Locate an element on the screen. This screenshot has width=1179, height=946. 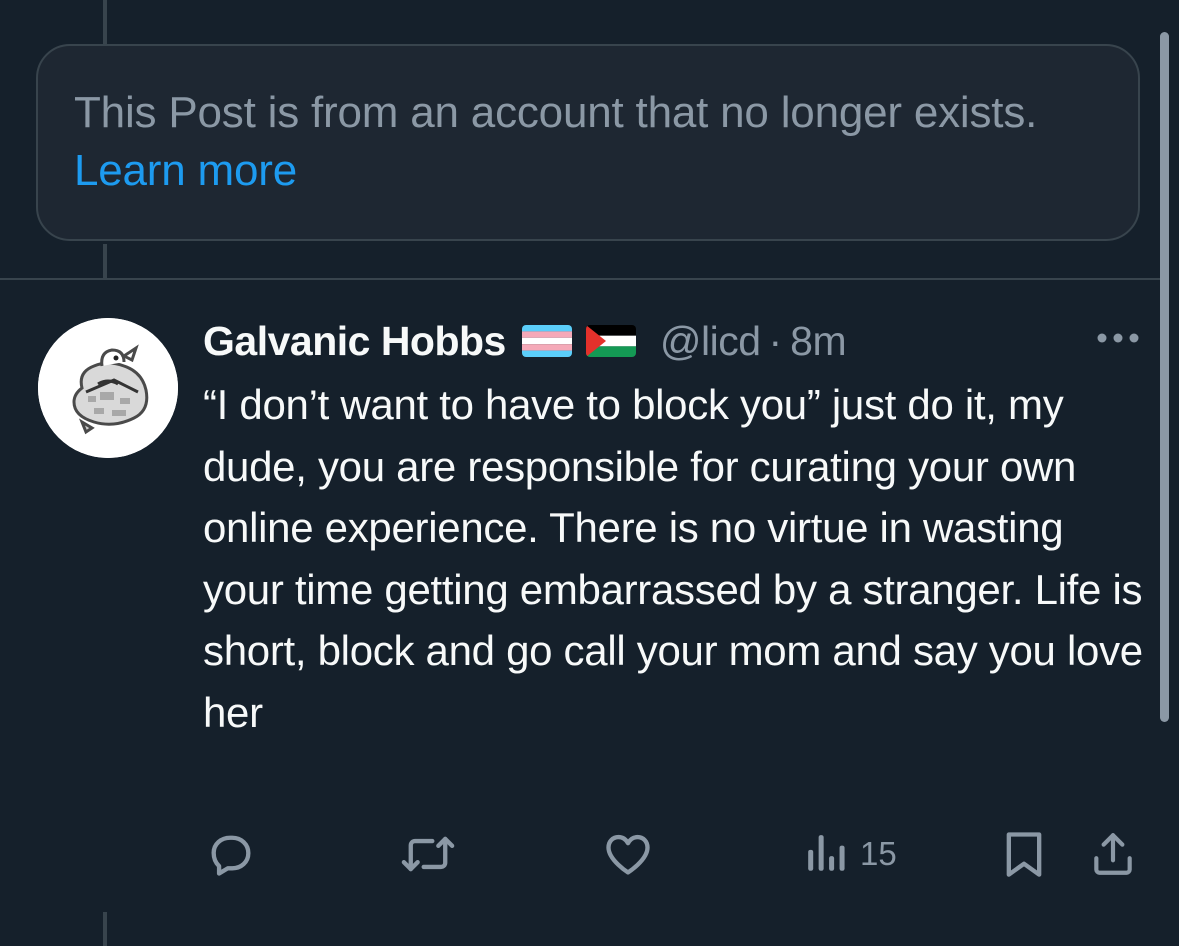
post-actions-bar: 15 is located at coordinates (589, 854).